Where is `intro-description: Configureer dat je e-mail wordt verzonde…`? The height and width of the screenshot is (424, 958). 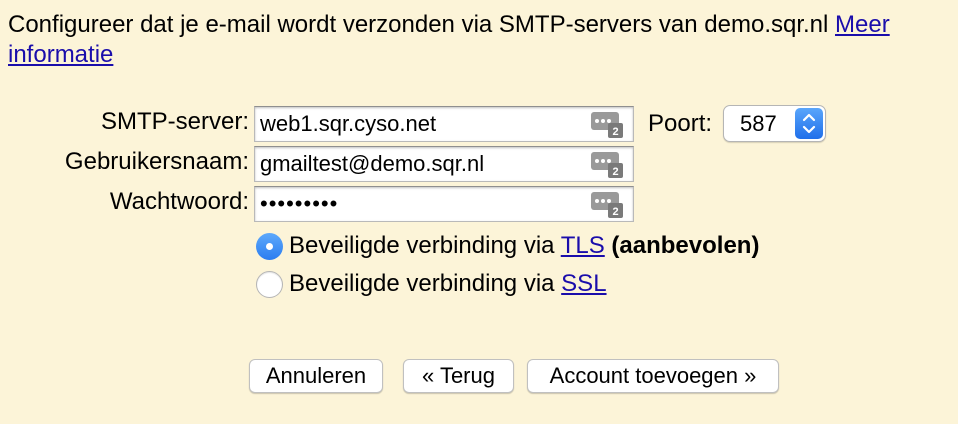 intro-description: Configureer dat je e-mail wordt verzonde… is located at coordinates (422, 24).